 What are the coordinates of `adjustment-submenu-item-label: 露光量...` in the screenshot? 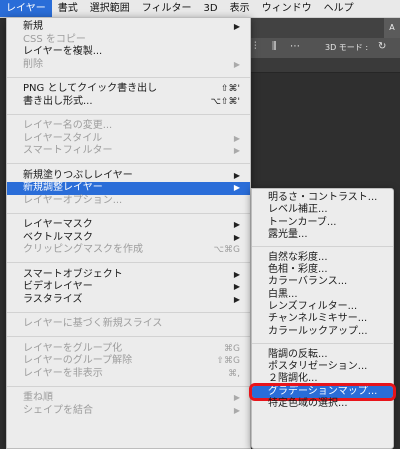 It's located at (288, 235).